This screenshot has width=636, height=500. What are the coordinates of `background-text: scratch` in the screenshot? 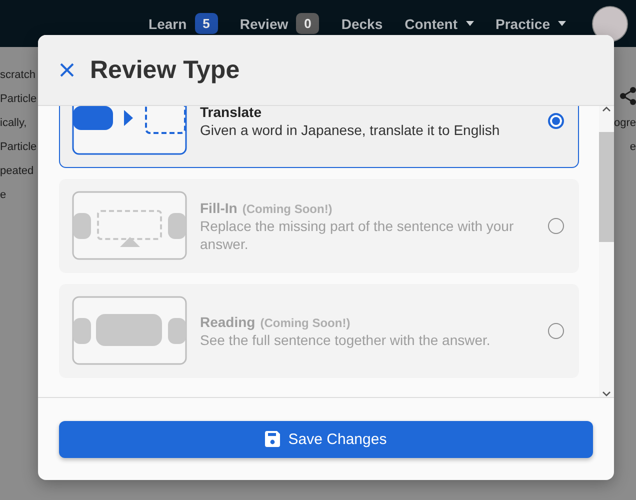 It's located at (18, 75).